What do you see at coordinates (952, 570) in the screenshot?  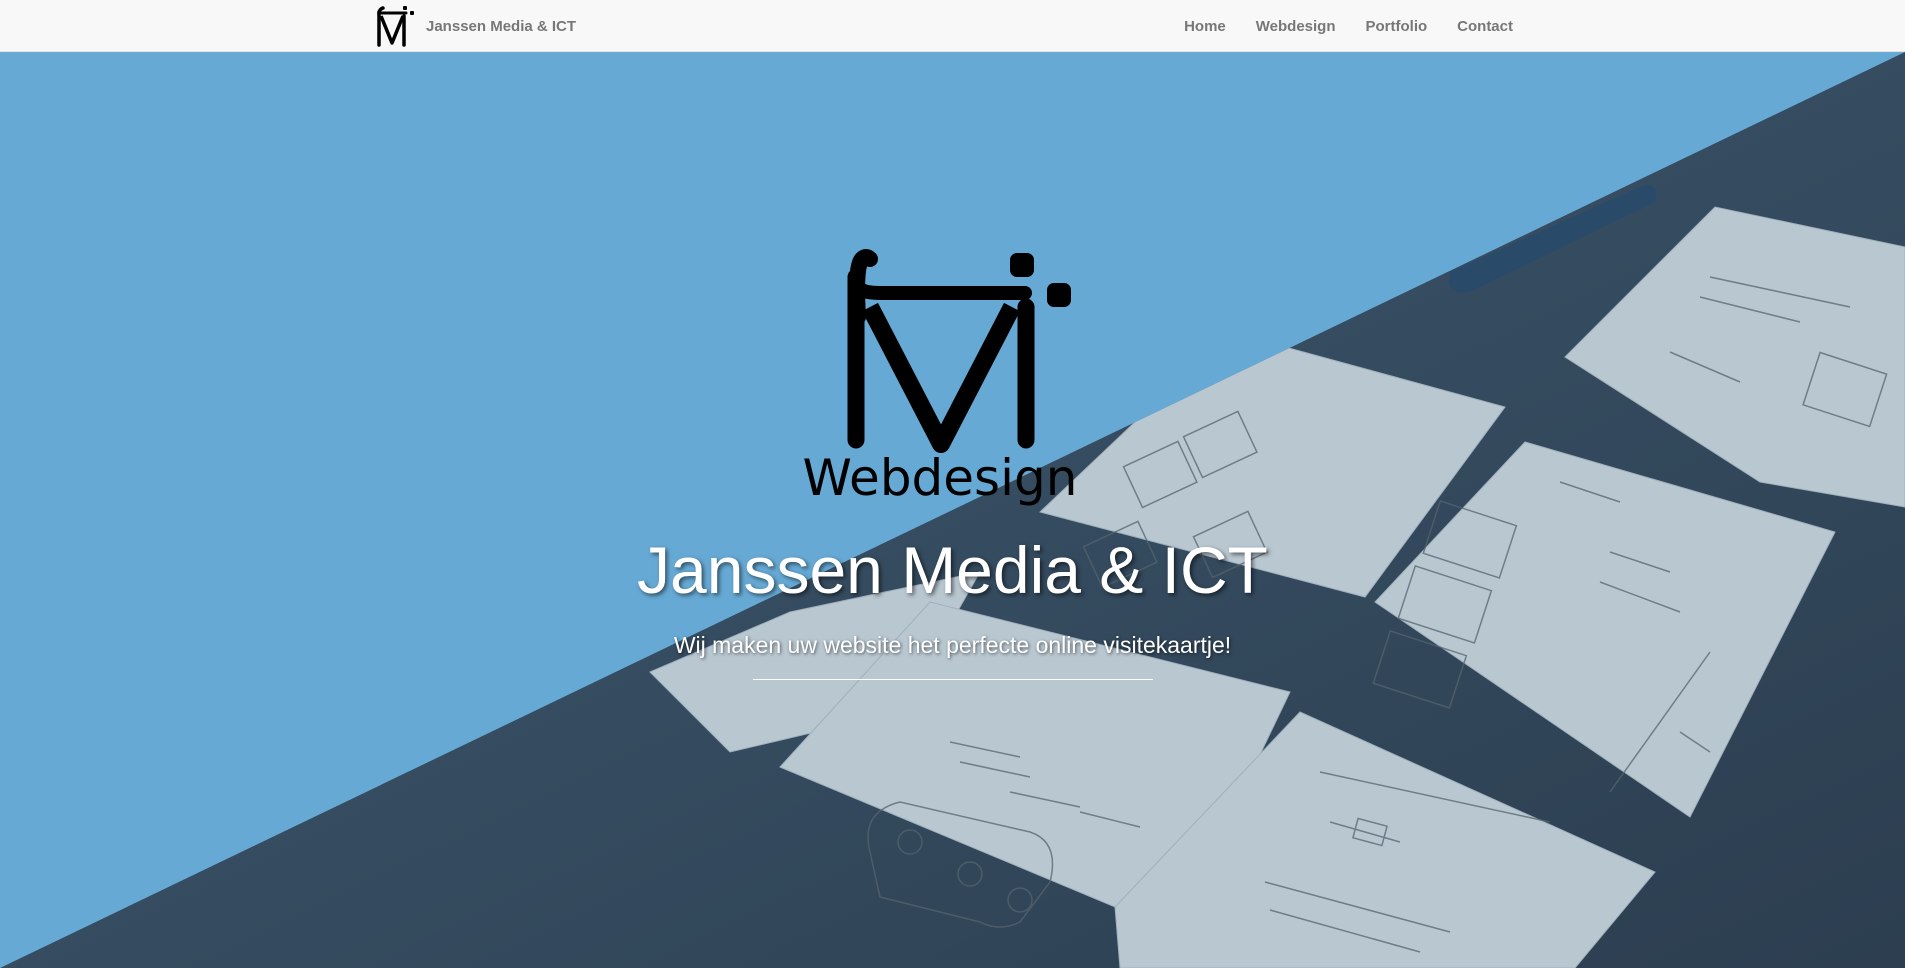 I see `hero-title: Janssen Media & ICT` at bounding box center [952, 570].